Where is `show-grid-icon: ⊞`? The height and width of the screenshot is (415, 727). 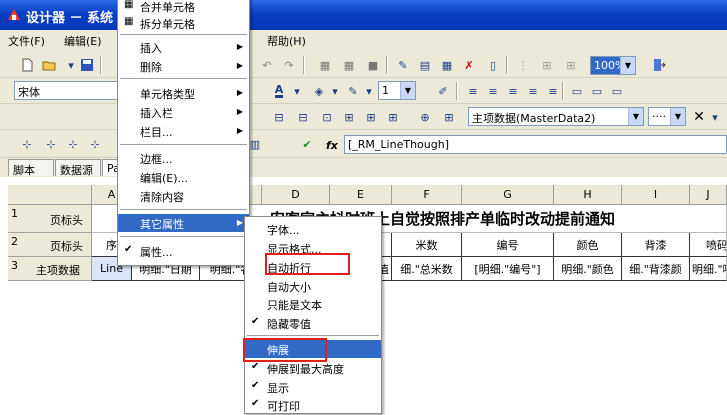
show-grid-icon: ⊞ is located at coordinates (571, 65).